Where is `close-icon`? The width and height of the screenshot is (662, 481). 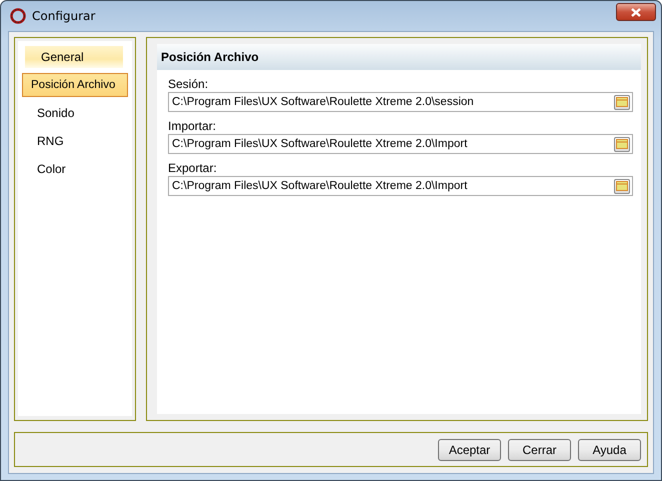 close-icon is located at coordinates (636, 12).